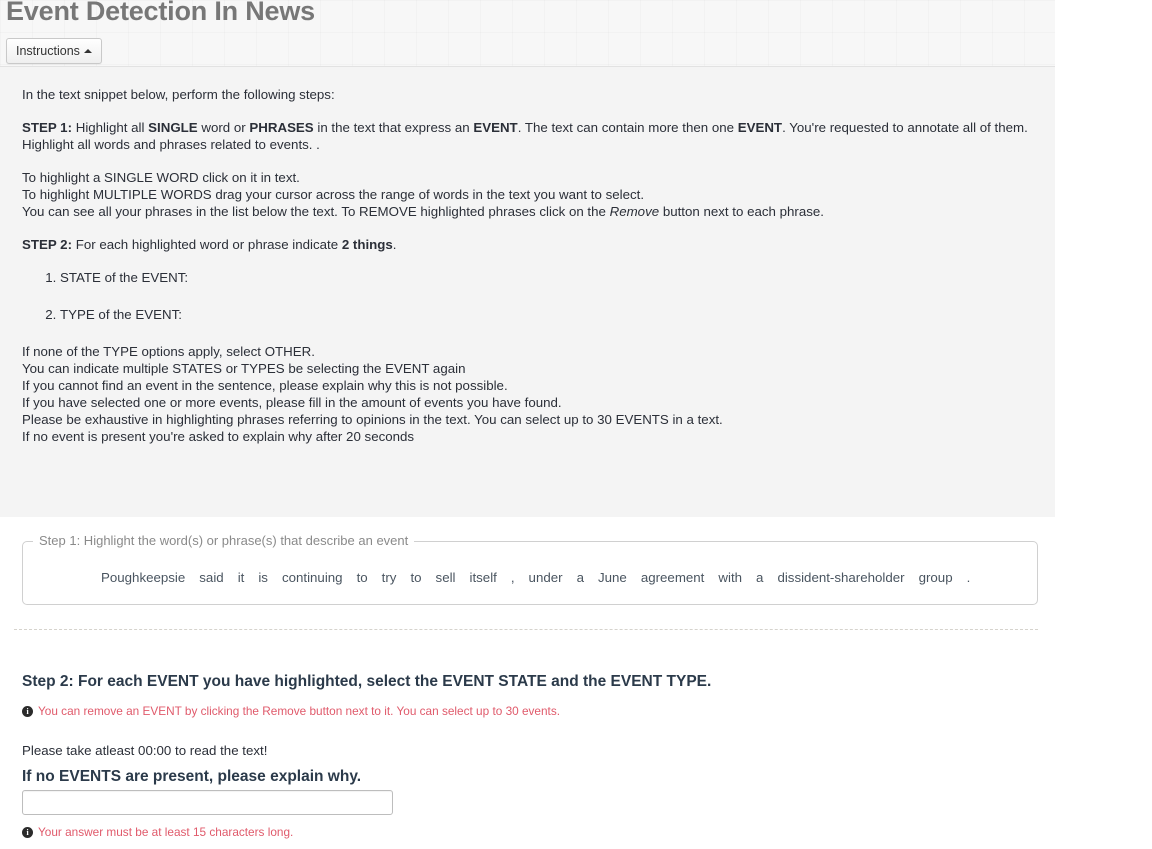 The width and height of the screenshot is (1152, 849). What do you see at coordinates (495, 127) in the screenshot?
I see `step1-event1: EVENT` at bounding box center [495, 127].